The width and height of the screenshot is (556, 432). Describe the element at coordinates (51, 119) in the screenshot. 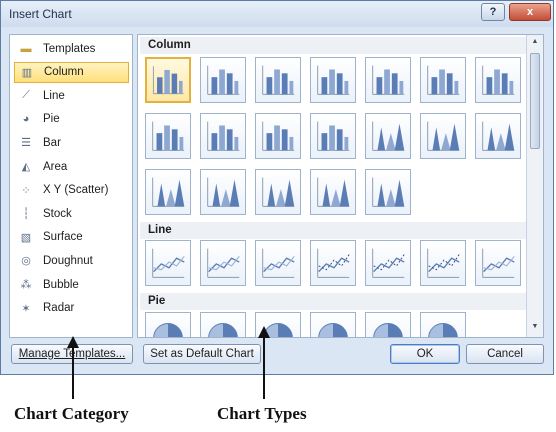

I see `category-label: Pie` at that location.